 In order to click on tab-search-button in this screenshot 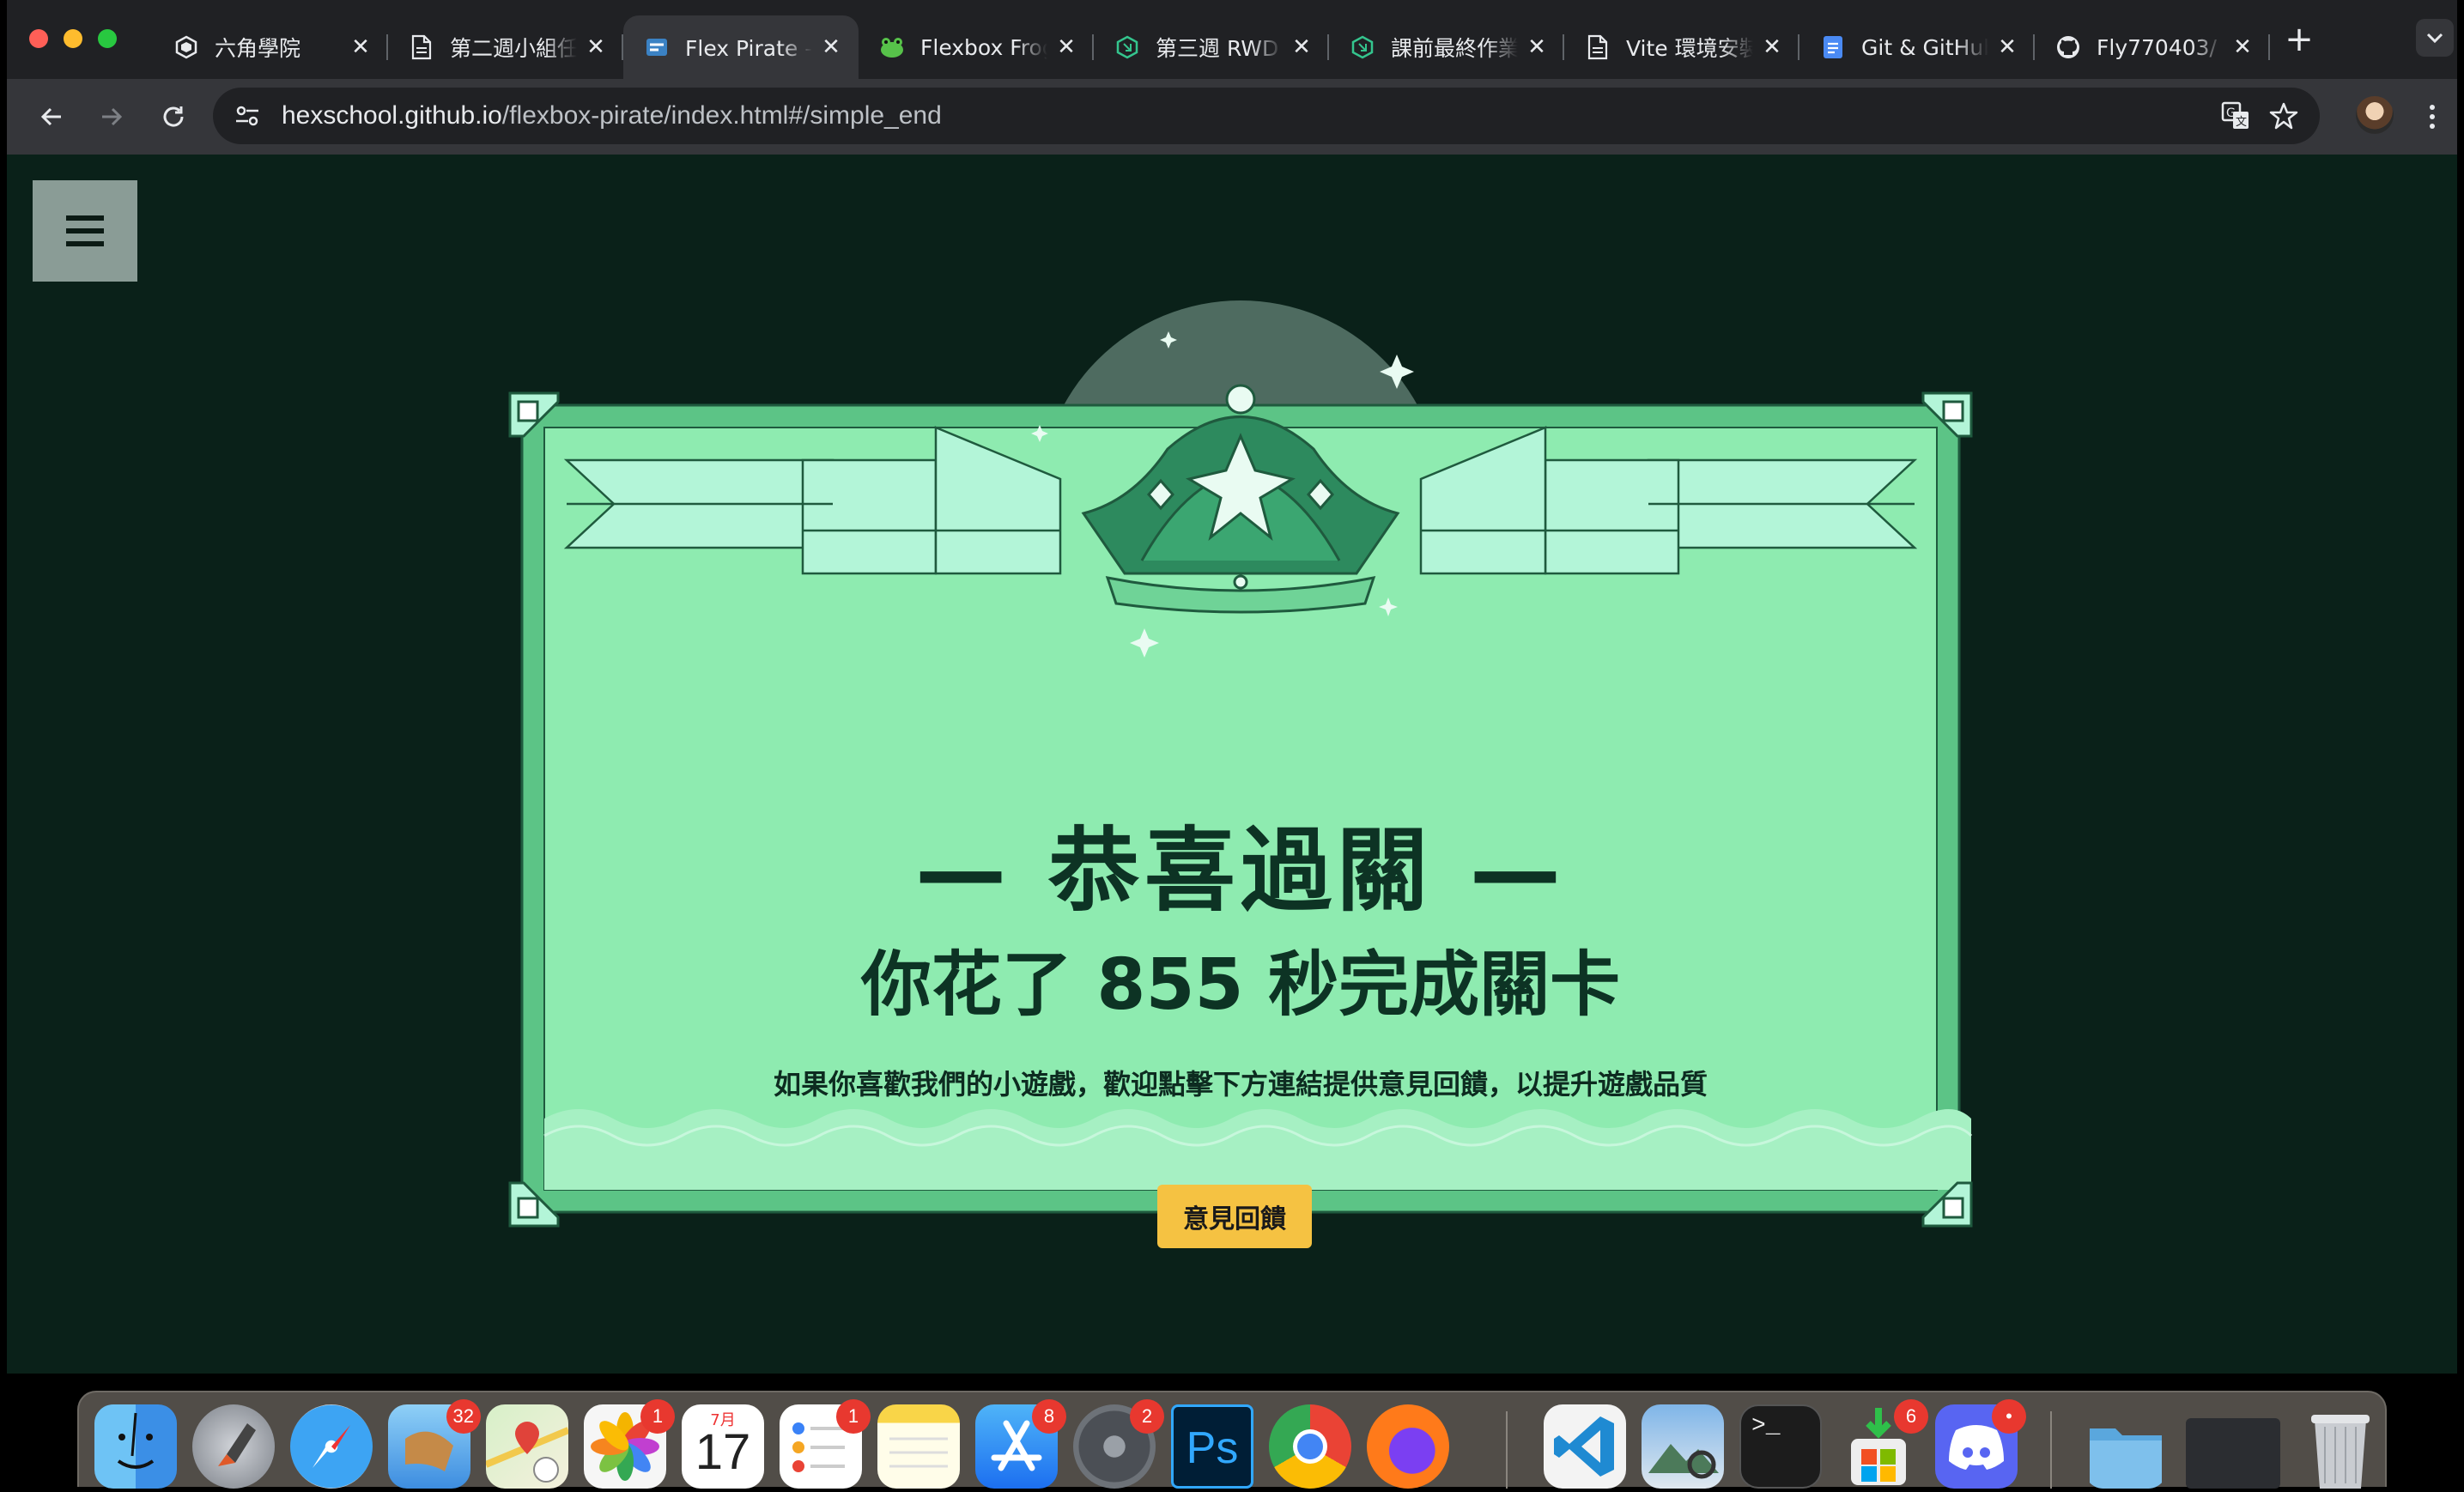, I will do `click(2435, 38)`.